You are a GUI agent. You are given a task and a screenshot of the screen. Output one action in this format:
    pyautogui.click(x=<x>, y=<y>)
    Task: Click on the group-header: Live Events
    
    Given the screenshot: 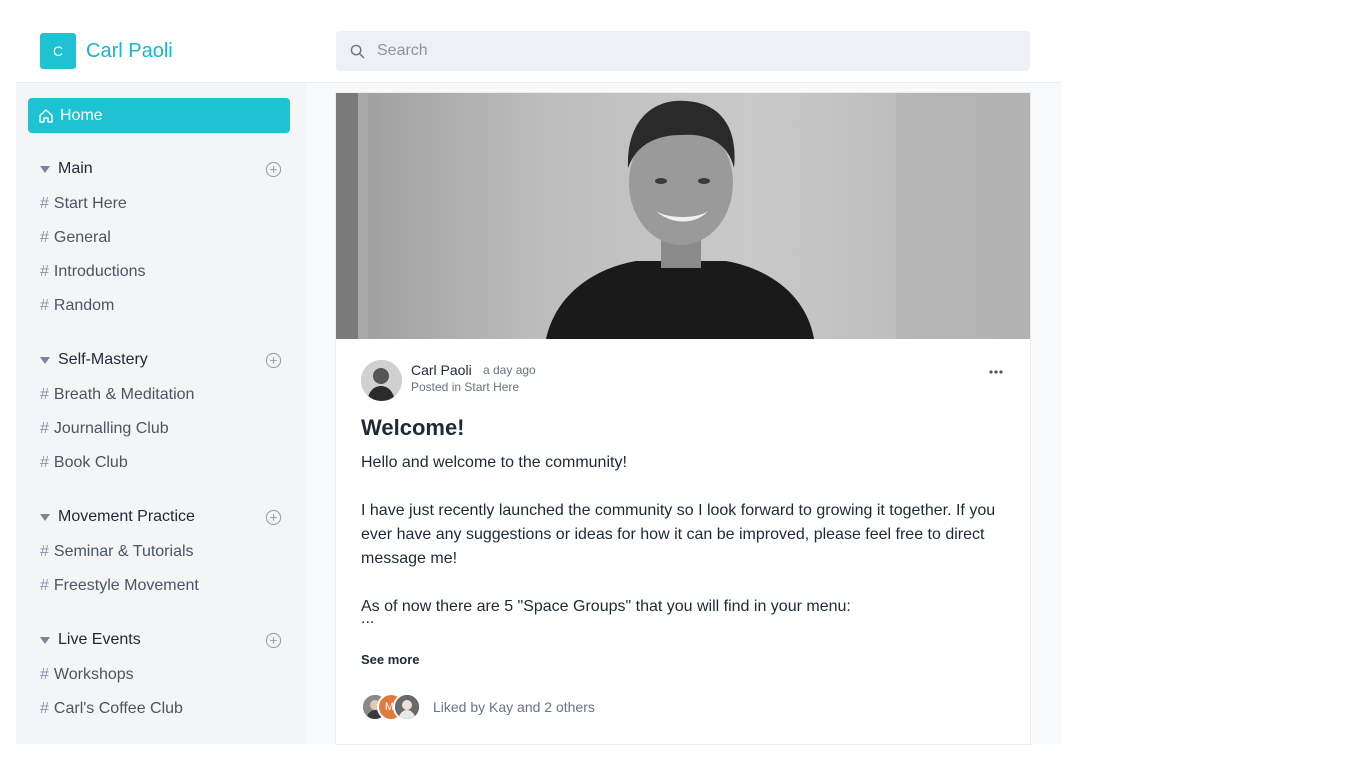 What is the action you would take?
    pyautogui.click(x=161, y=640)
    